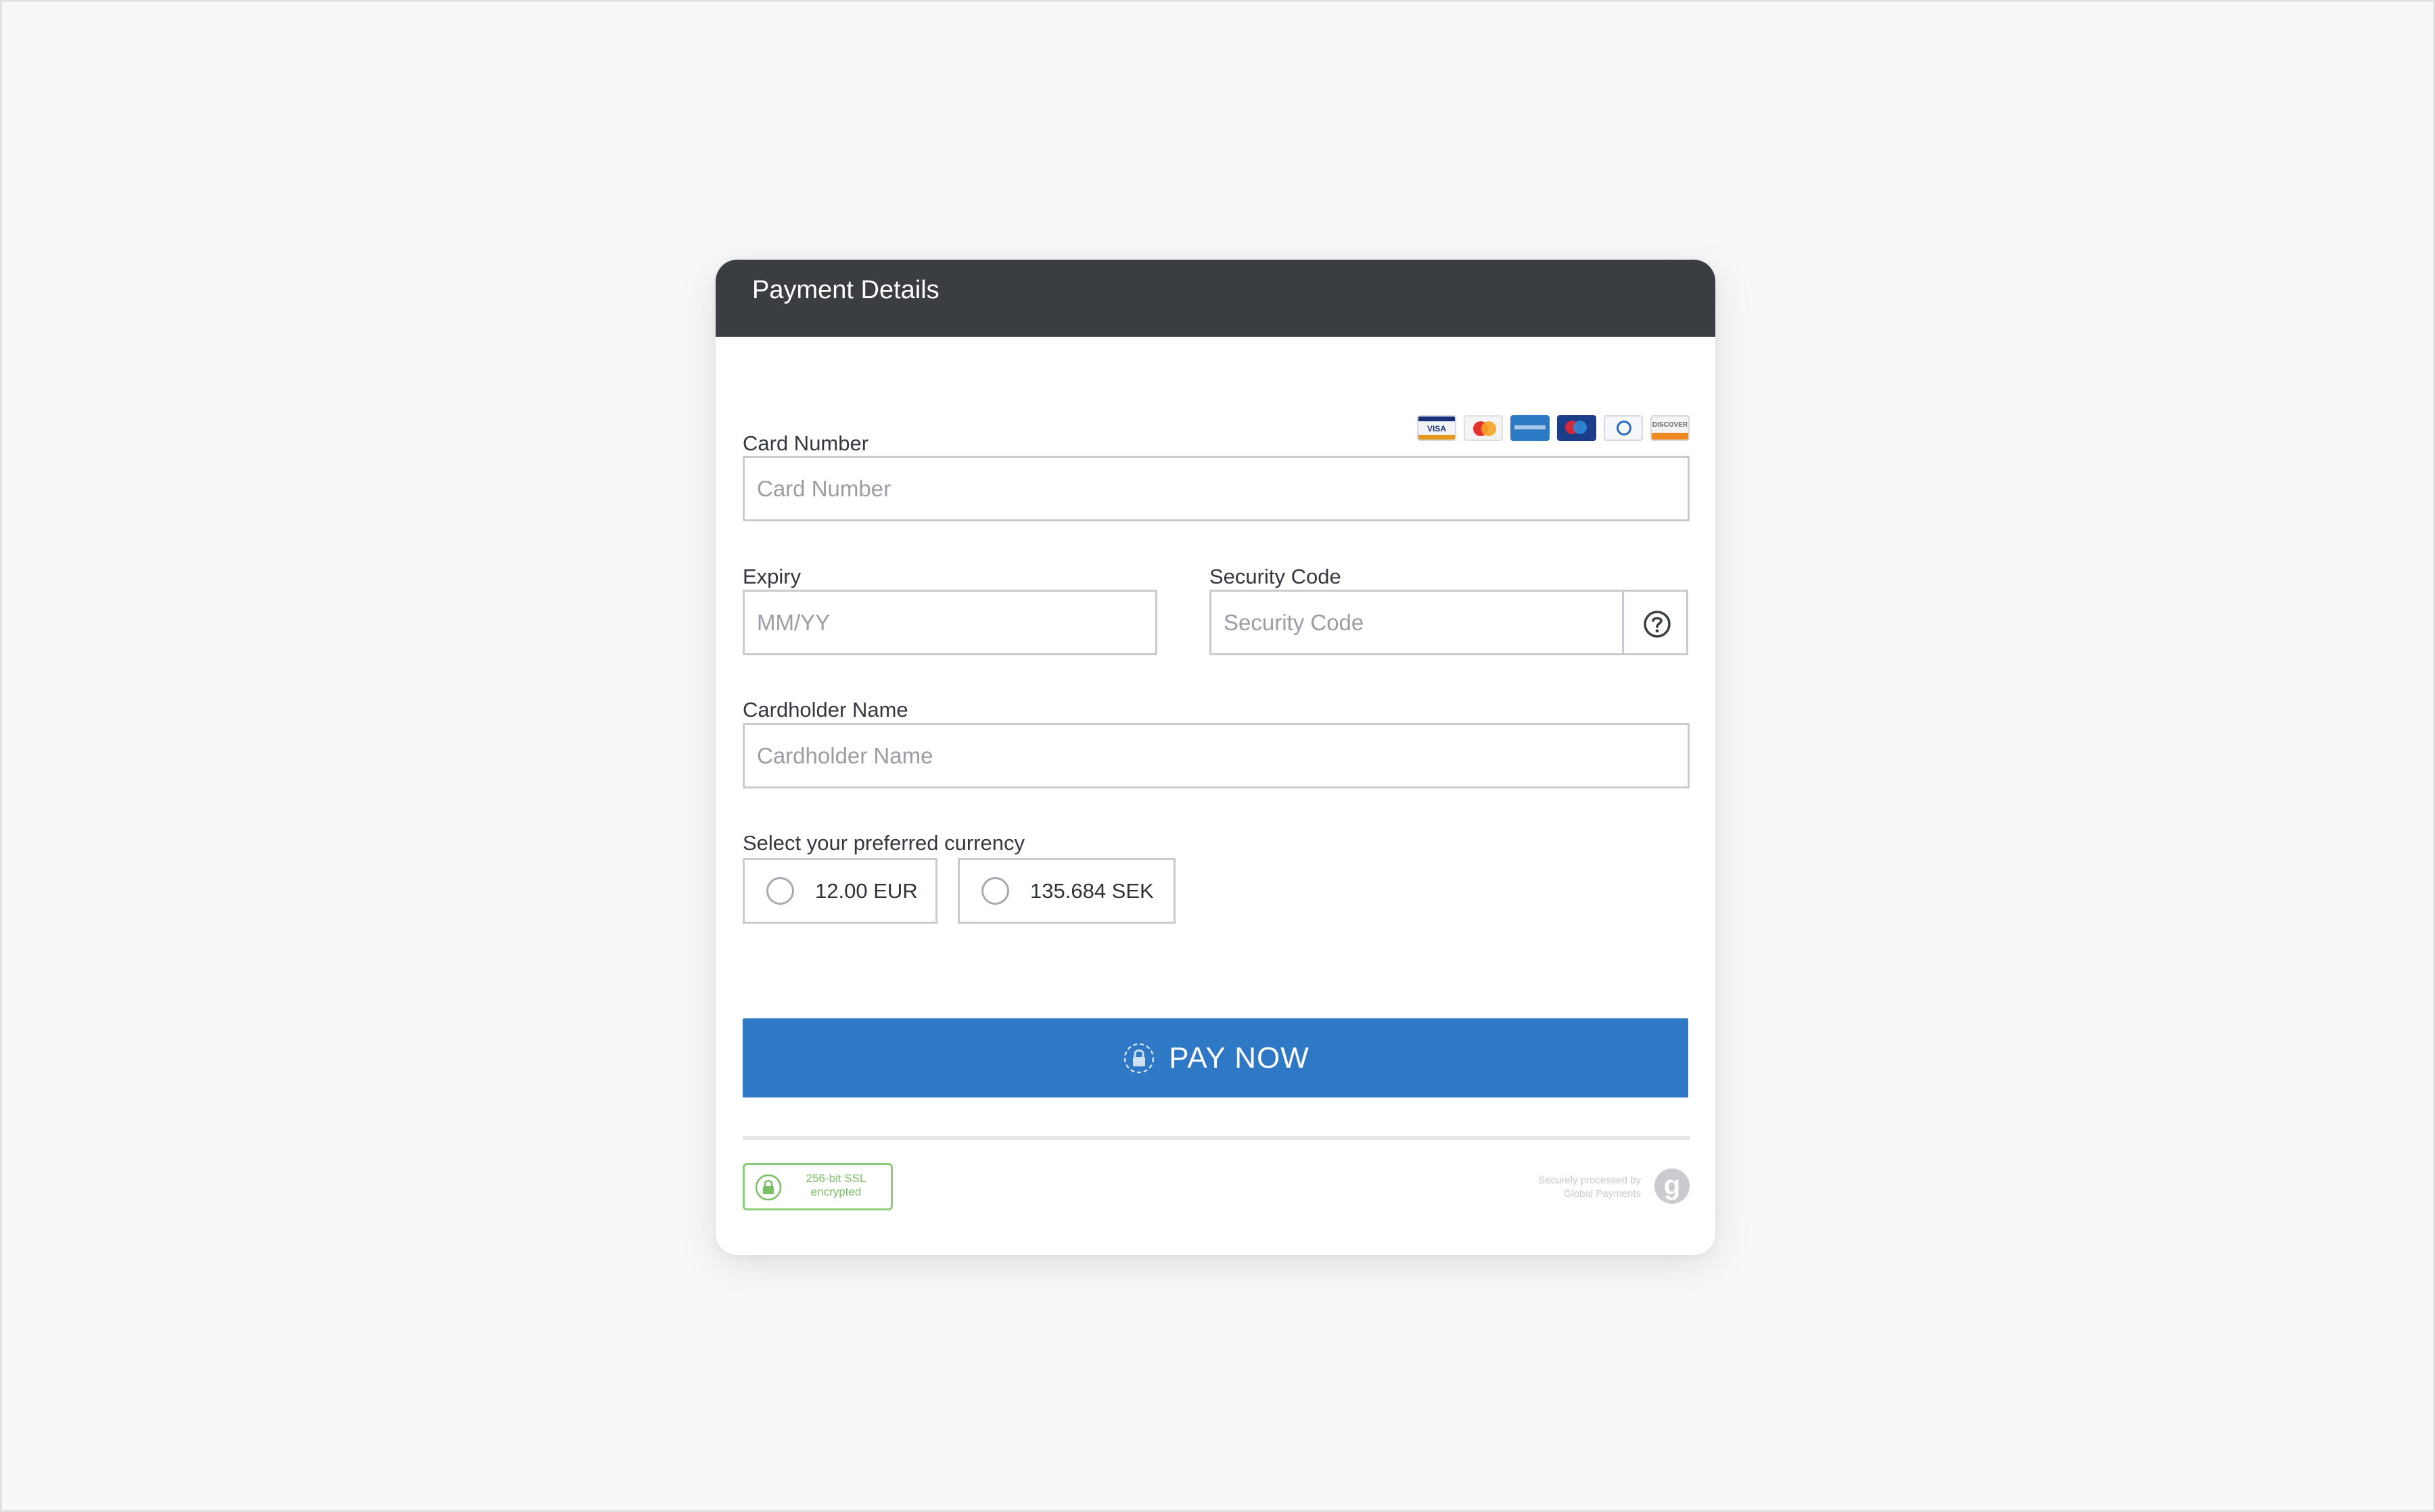 This screenshot has height=1512, width=2435. Describe the element at coordinates (1589, 1180) in the screenshot. I see `processed-by-line-1: Securely processed by` at that location.